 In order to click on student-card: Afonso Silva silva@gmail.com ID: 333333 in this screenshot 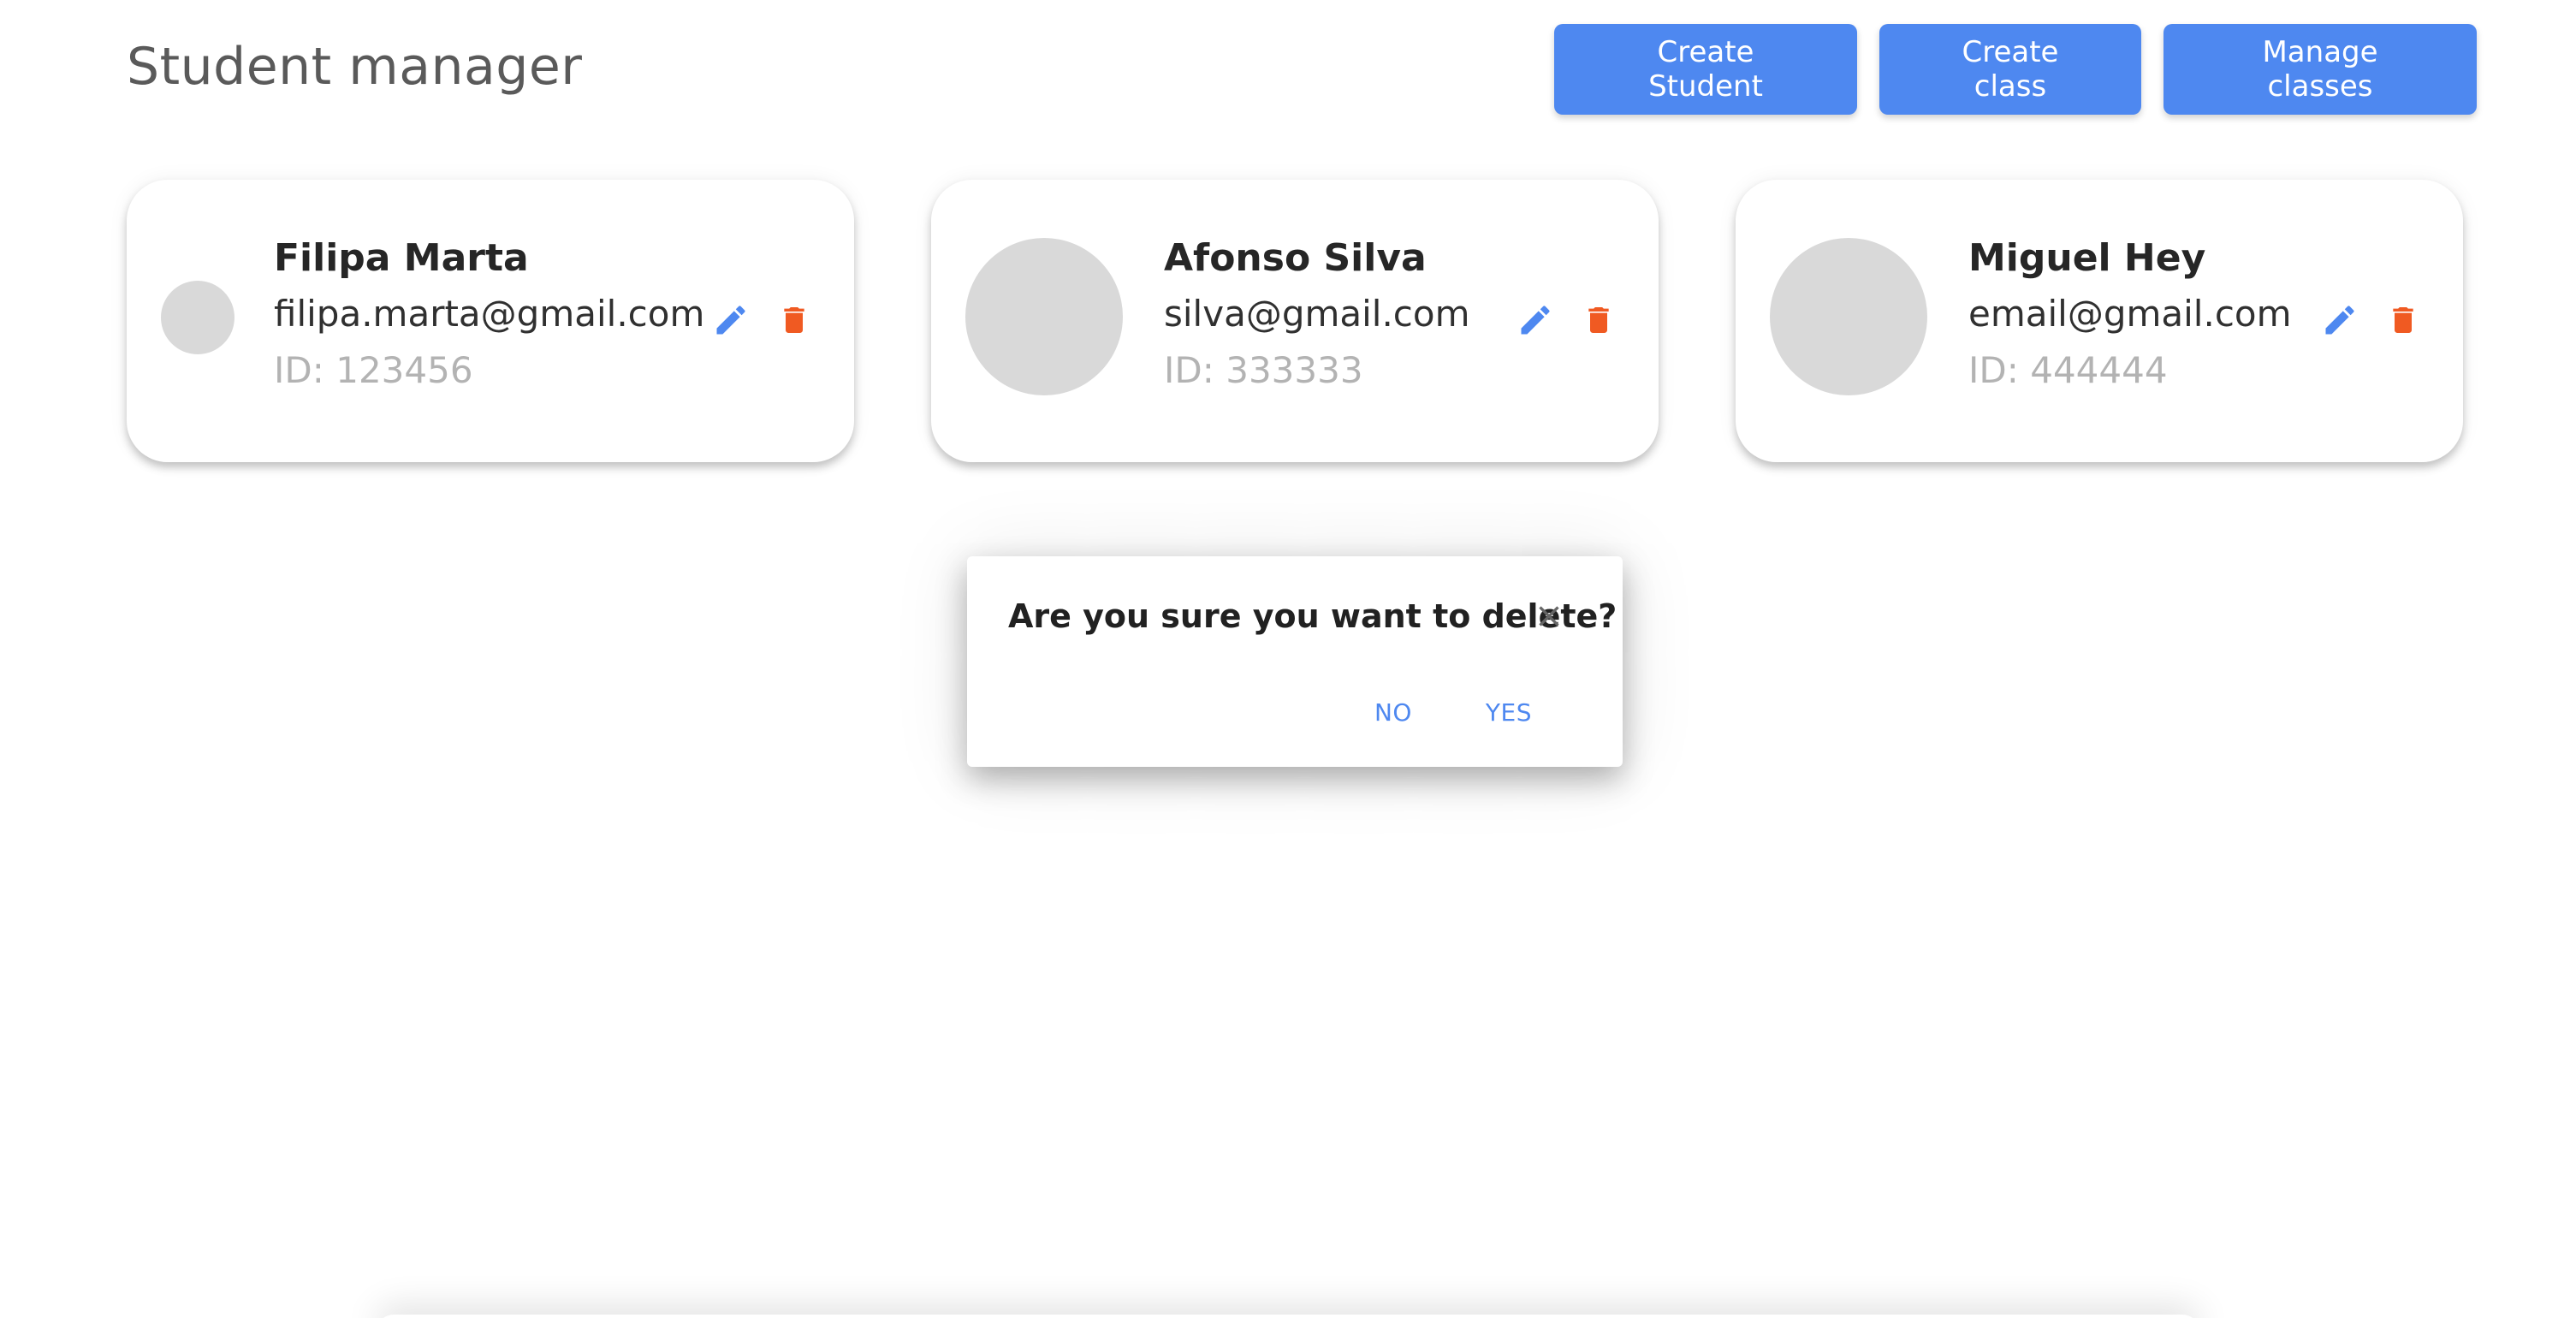, I will do `click(1295, 321)`.